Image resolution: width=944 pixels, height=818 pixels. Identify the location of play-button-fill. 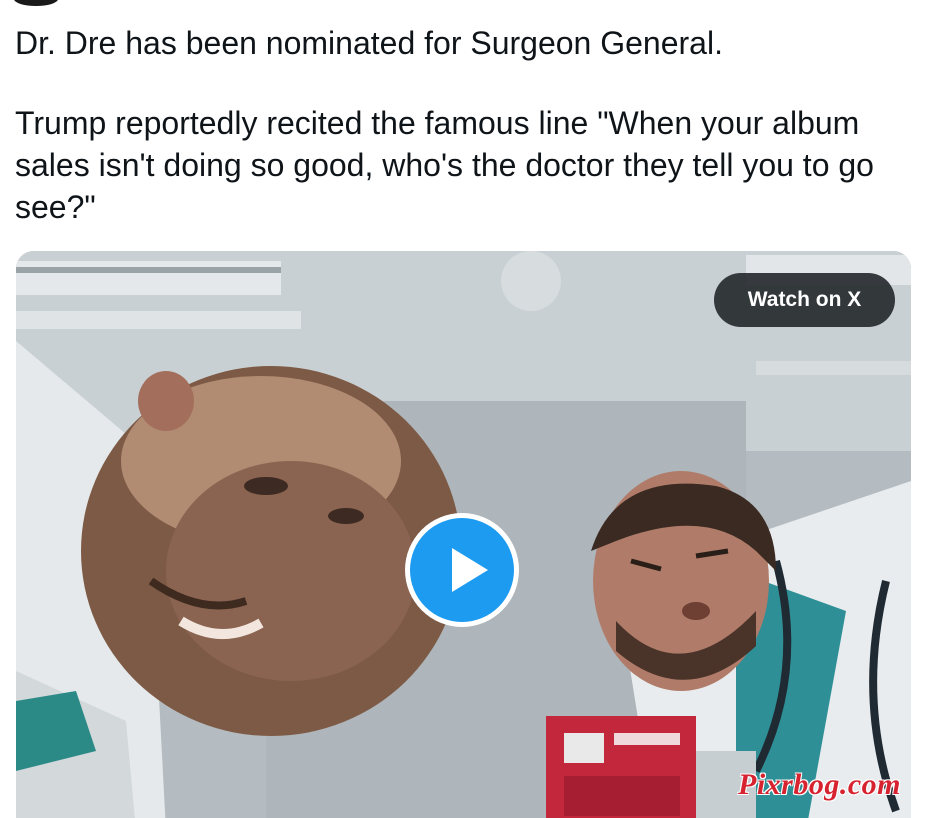
(462, 570).